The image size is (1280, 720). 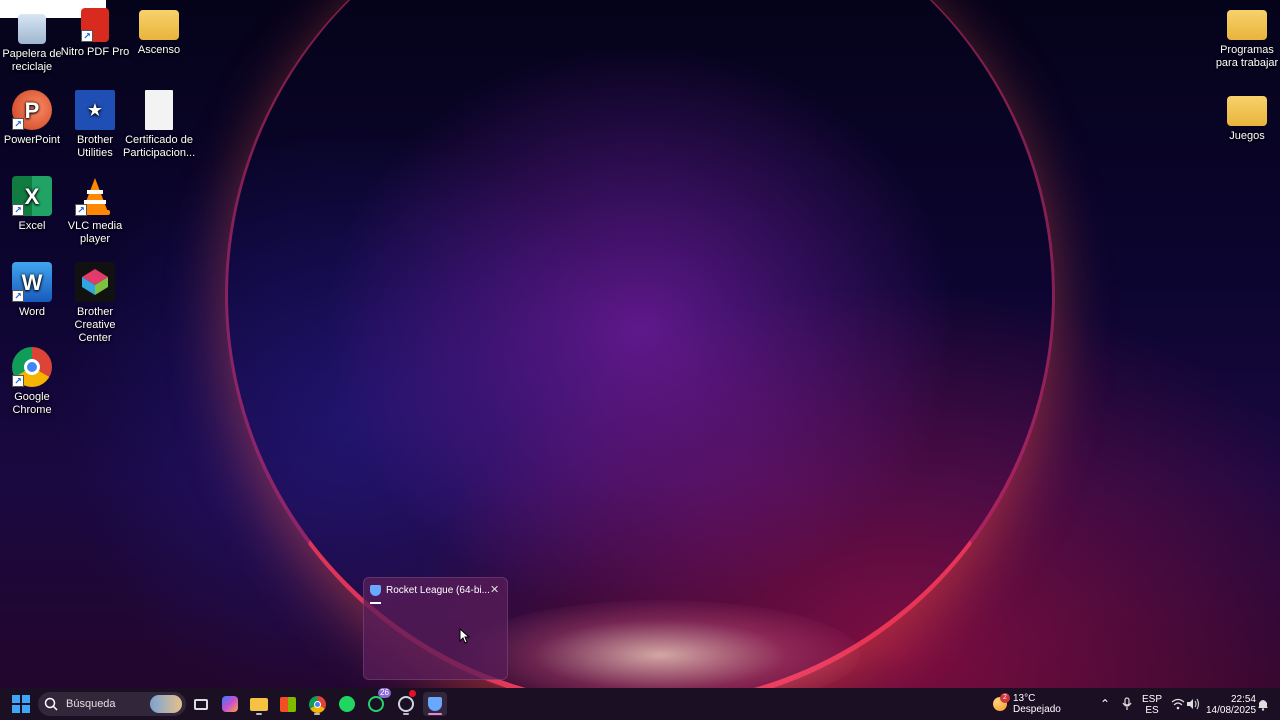 I want to click on spotify-button, so click(x=347, y=704).